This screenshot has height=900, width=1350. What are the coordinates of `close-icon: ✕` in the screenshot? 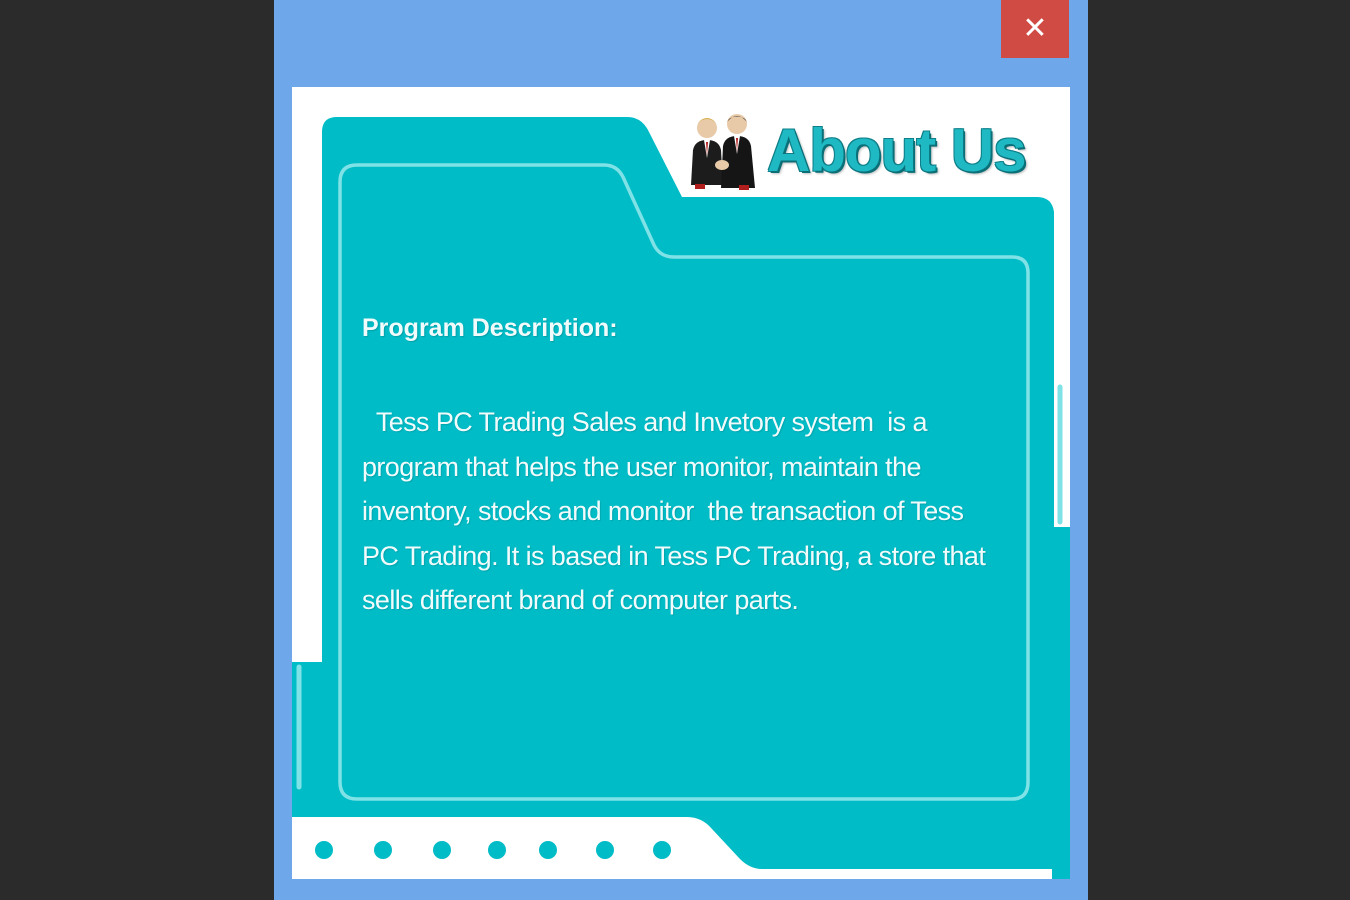 It's located at (1035, 28).